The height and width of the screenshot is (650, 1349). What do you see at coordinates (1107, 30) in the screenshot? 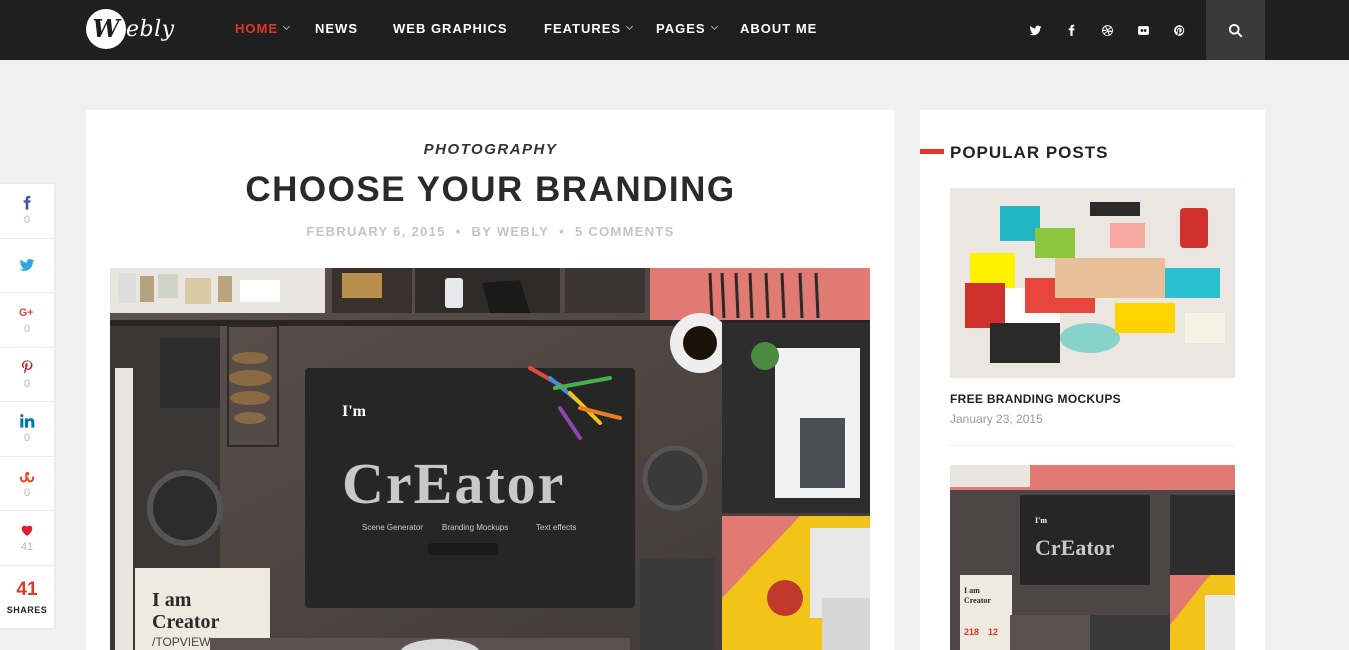
I see `dribbble-icon` at bounding box center [1107, 30].